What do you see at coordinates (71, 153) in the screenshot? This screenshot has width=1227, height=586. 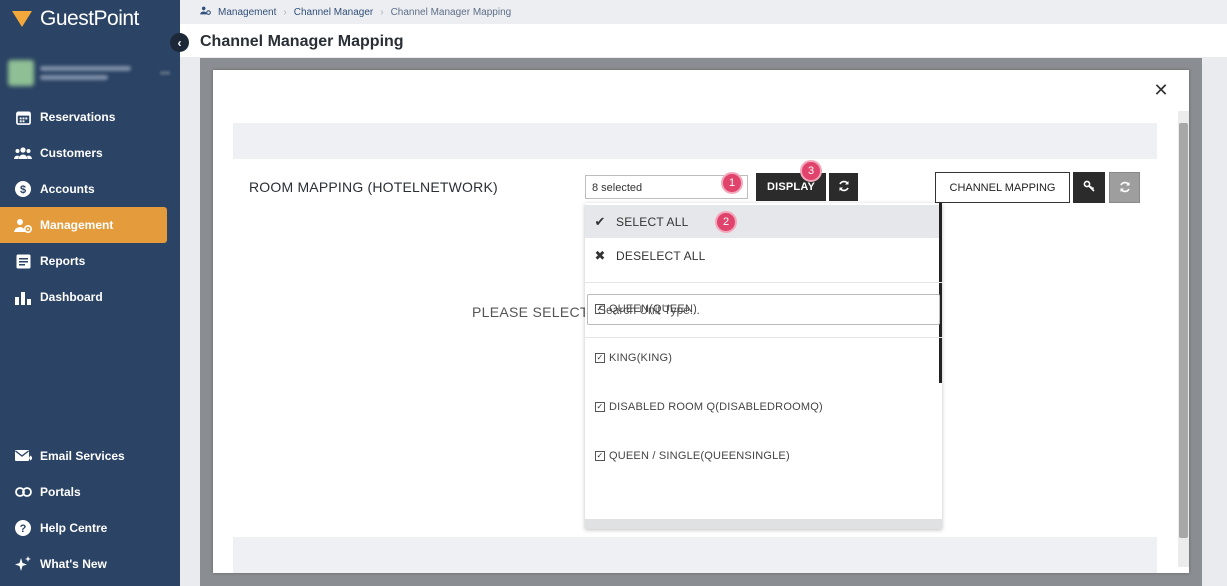 I see `sidebar-item-label: Customers` at bounding box center [71, 153].